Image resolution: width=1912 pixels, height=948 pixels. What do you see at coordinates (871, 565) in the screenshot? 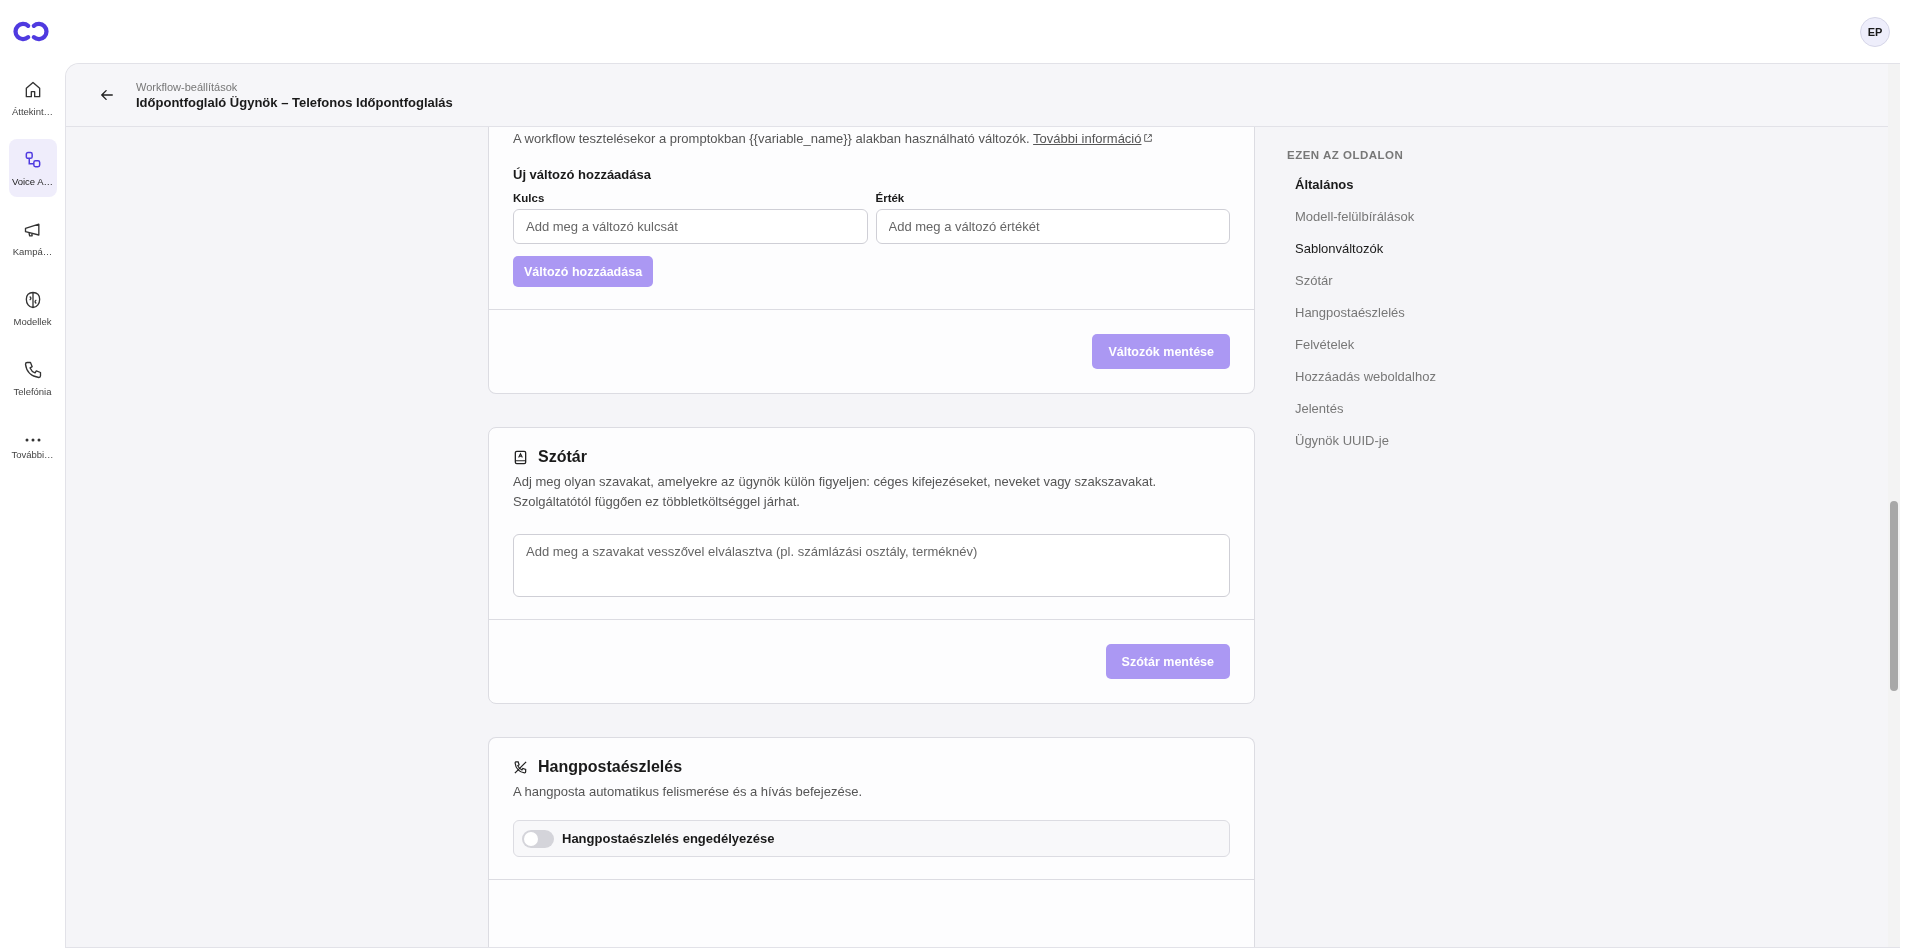
I see `words-text-area: Add meg a szavakat vesszővel elválasztva (pl. számlázási osztály, terméknév)` at bounding box center [871, 565].